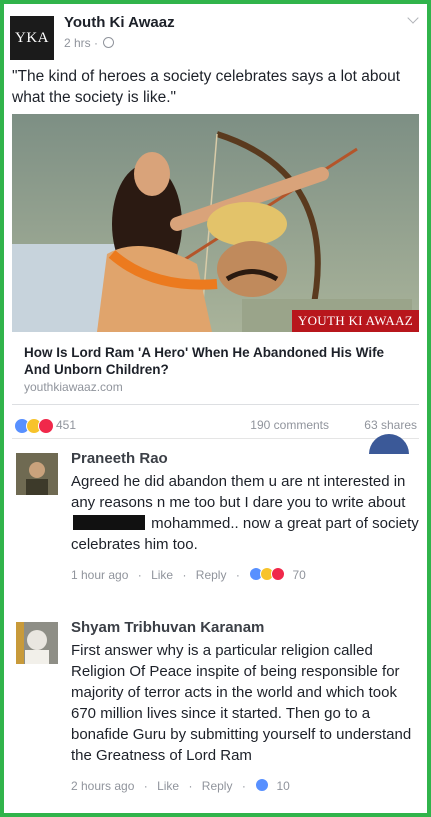 The width and height of the screenshot is (431, 817). Describe the element at coordinates (102, 786) in the screenshot. I see `comment-time: 2 hours ago` at that location.